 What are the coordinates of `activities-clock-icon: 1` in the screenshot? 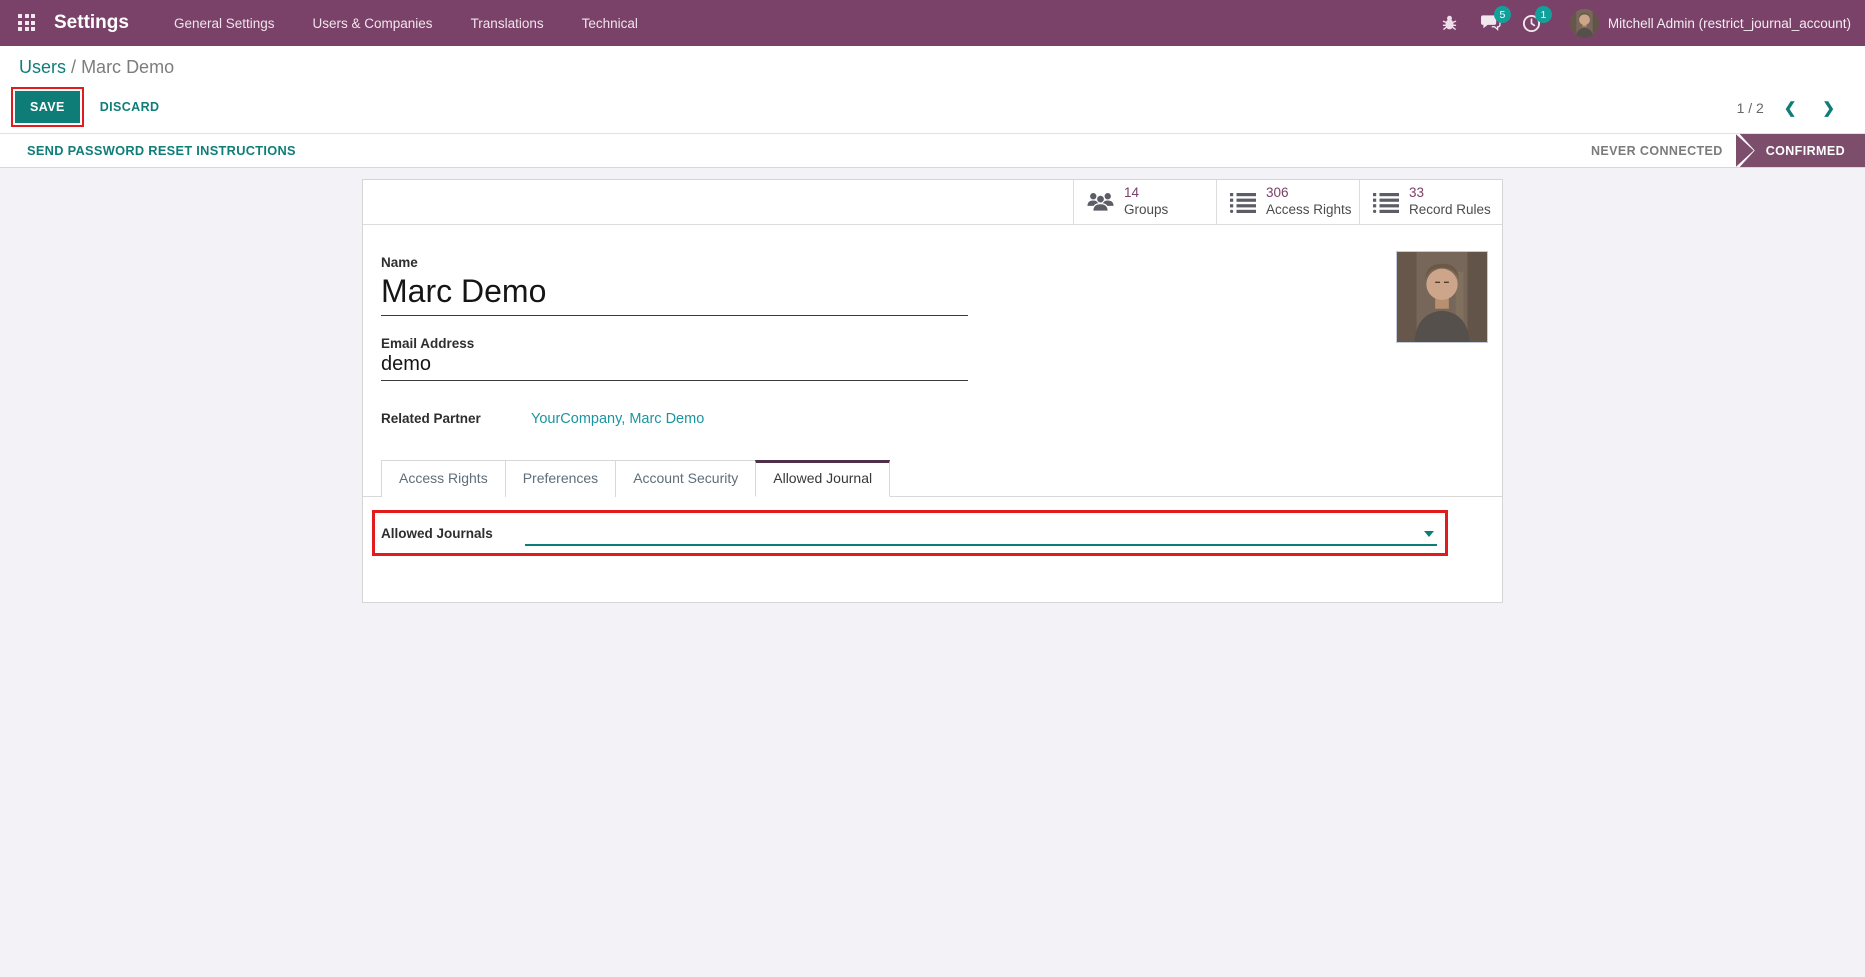 It's located at (1533, 22).